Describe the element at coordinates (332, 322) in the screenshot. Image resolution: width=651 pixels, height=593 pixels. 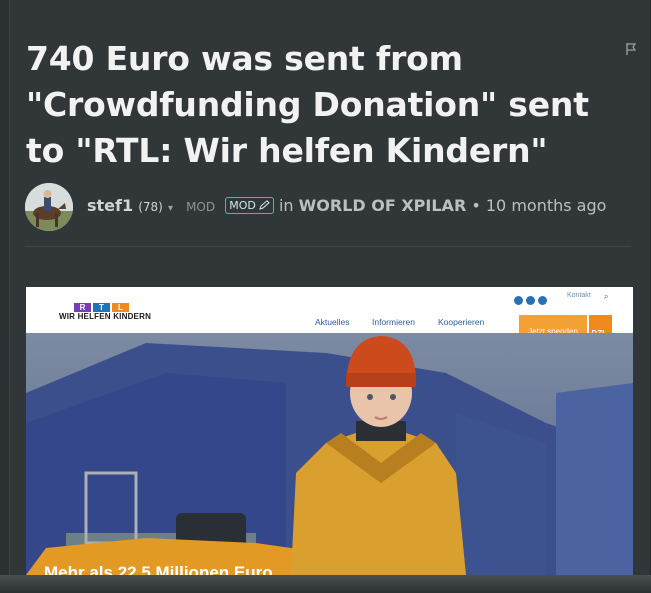
I see `nav-aktuelles: Aktuelles` at that location.